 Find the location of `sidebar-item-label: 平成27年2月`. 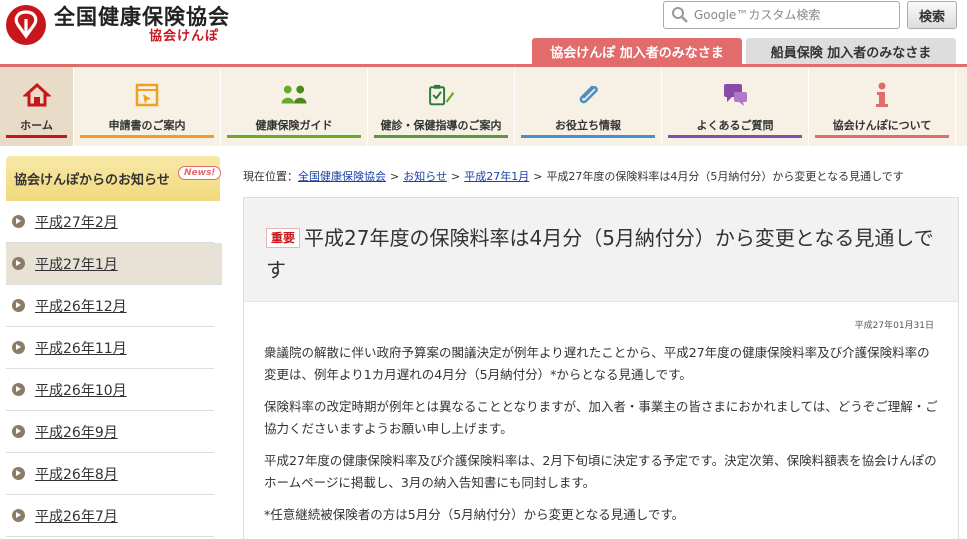

sidebar-item-label: 平成27年2月 is located at coordinates (76, 222).